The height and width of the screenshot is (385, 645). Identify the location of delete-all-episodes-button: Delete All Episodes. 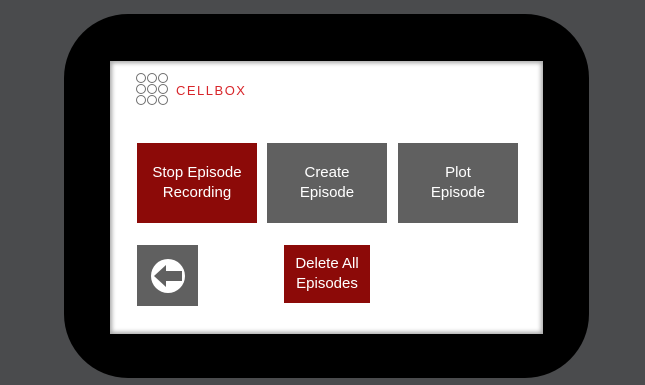
(327, 274).